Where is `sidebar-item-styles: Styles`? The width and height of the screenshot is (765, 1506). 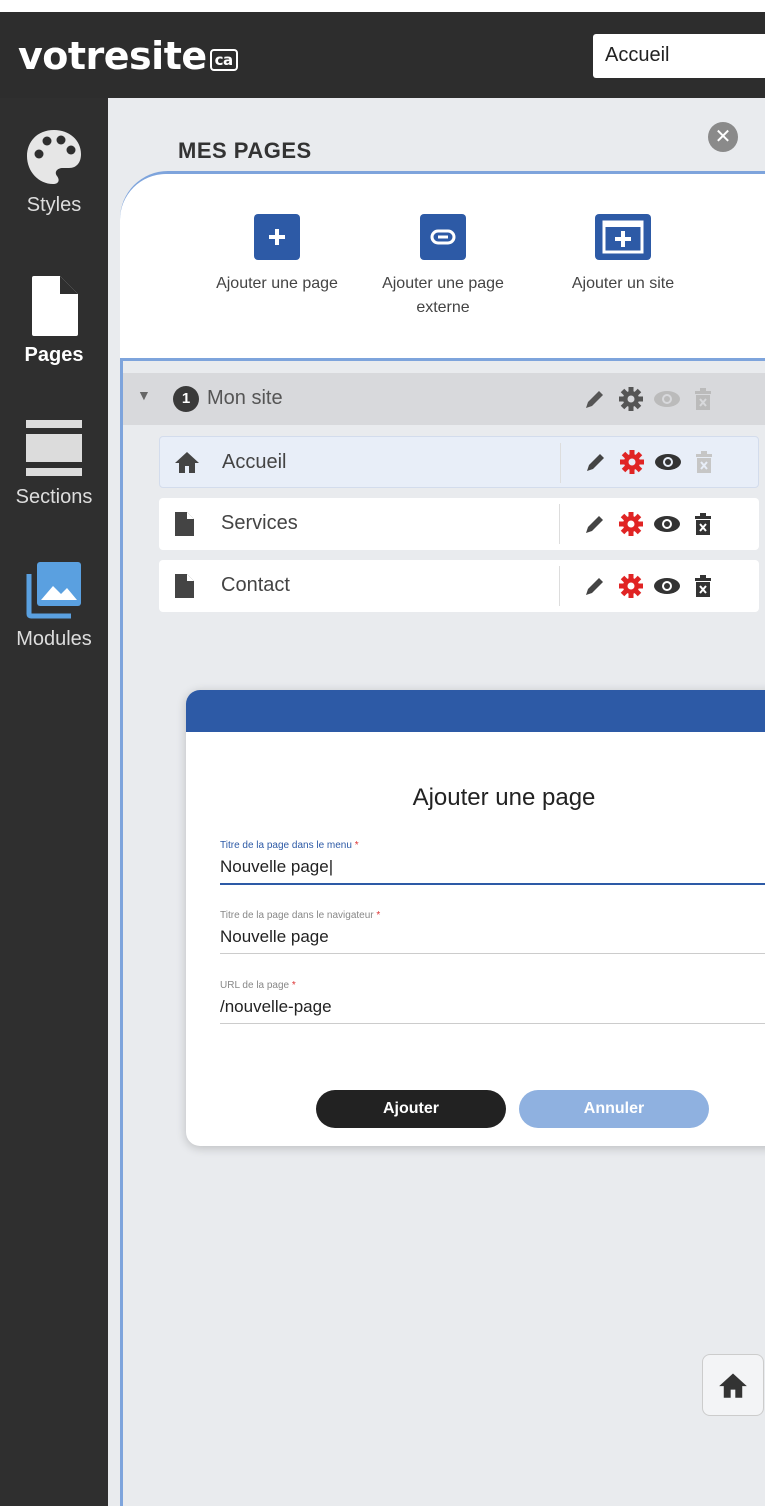 sidebar-item-styles: Styles is located at coordinates (54, 171).